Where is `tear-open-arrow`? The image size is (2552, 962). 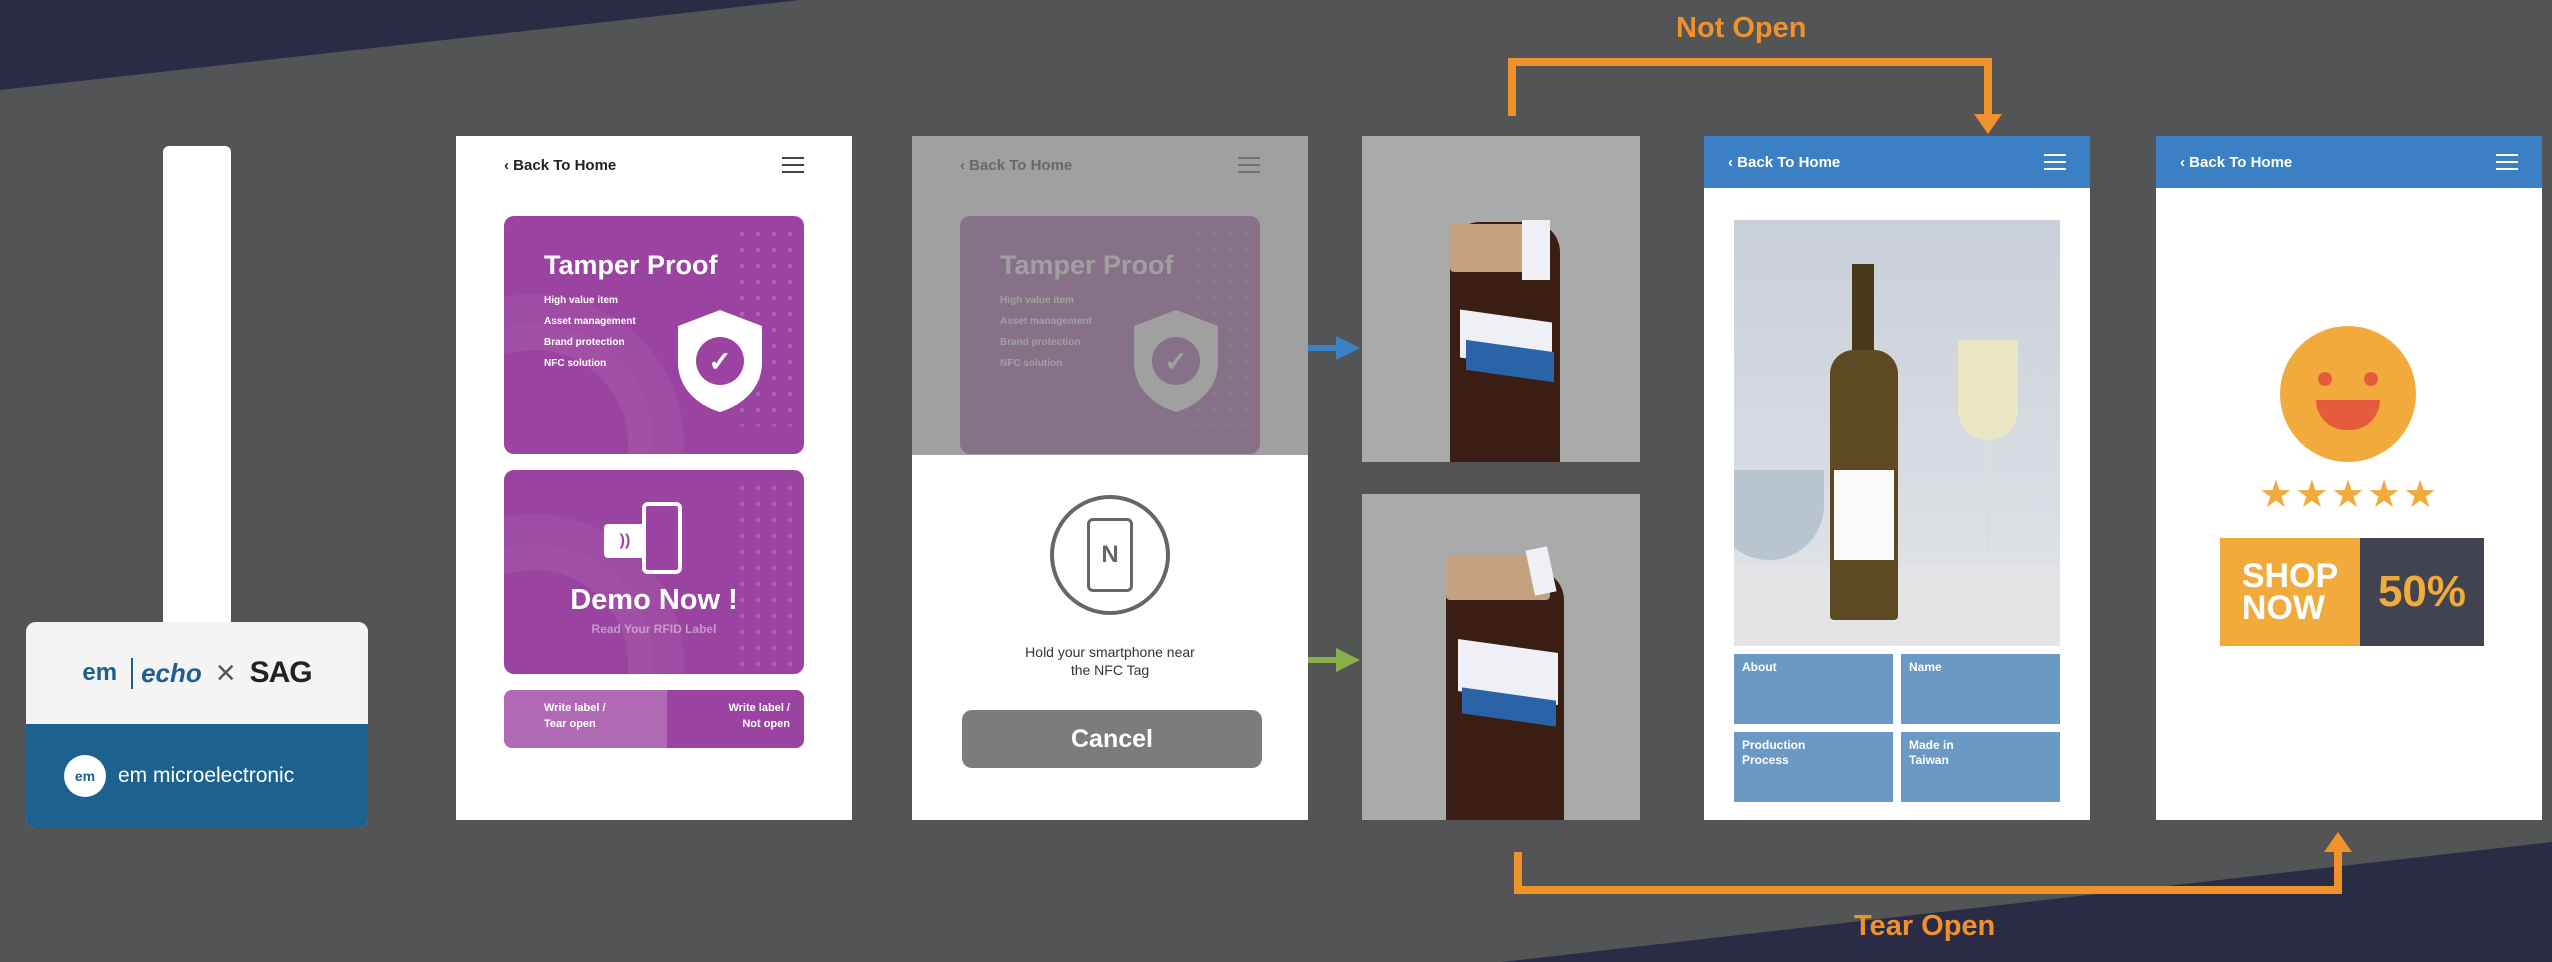
tear-open-arrow is located at coordinates (1928, 872).